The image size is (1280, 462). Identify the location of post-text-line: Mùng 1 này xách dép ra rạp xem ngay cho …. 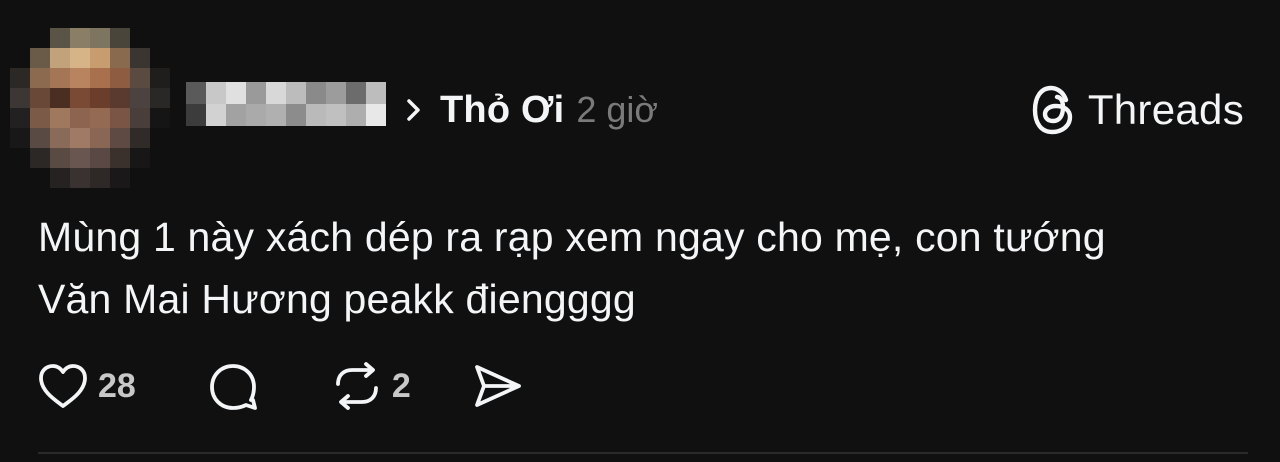
(572, 237).